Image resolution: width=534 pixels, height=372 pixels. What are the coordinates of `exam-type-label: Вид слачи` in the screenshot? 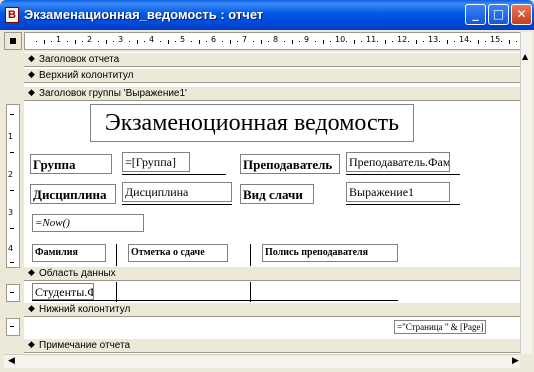 It's located at (277, 194).